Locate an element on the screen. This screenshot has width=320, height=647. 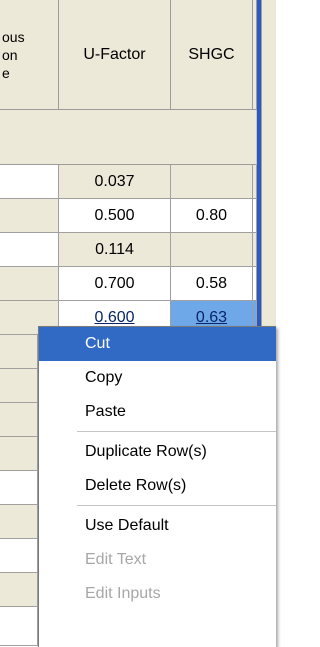
menu-item-delete-rows: Delete Row(s) is located at coordinates (157, 486).